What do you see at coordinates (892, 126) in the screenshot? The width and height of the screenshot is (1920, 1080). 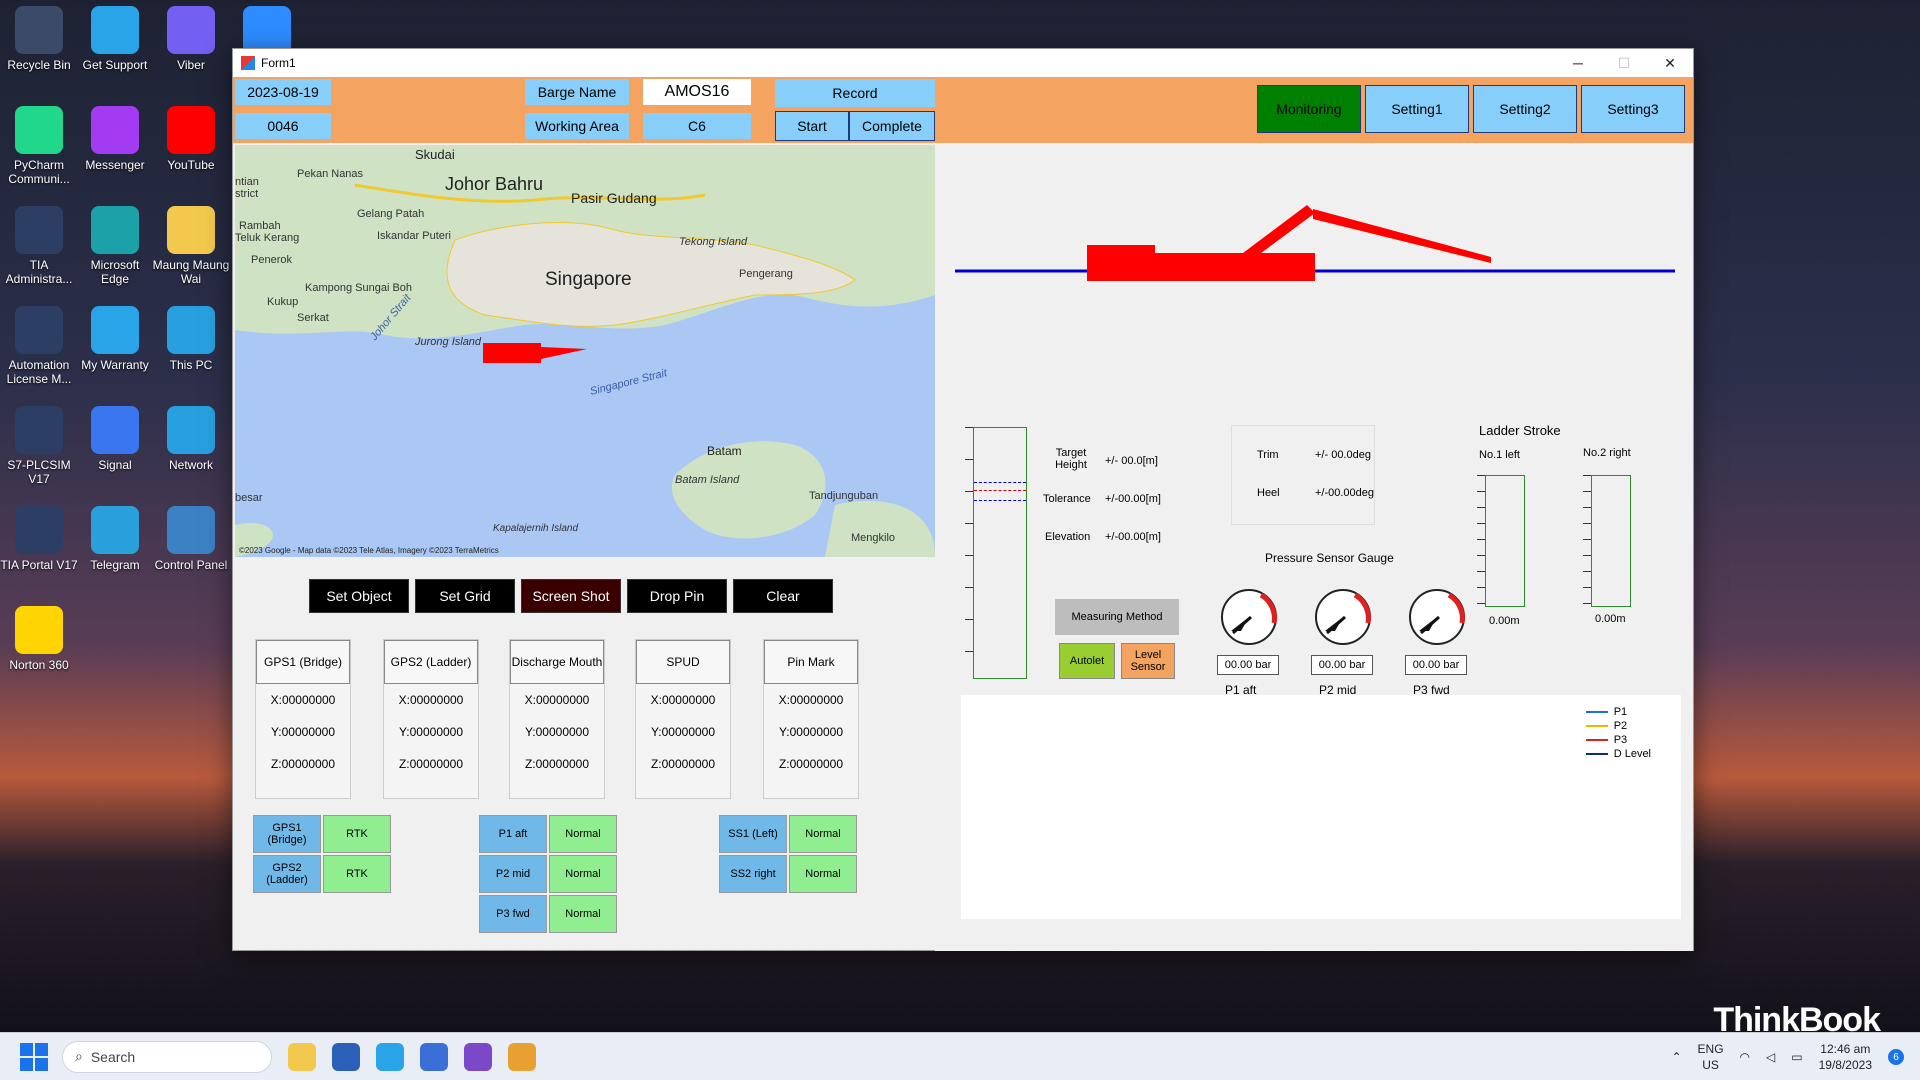 I see `complete-button: Complete` at bounding box center [892, 126].